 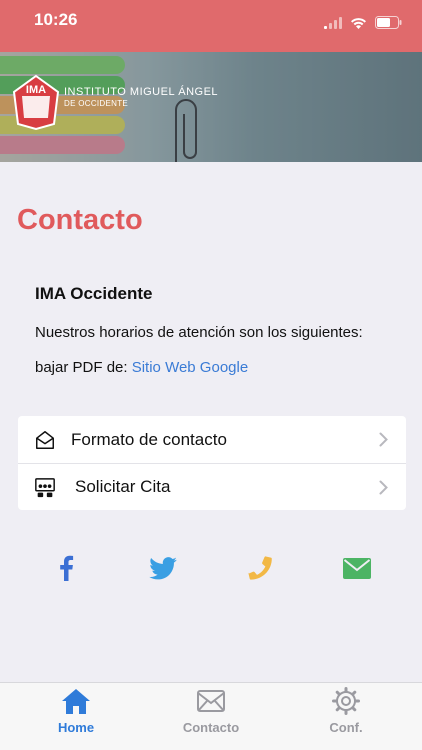 I want to click on tab-label: Contacto, so click(x=211, y=727).